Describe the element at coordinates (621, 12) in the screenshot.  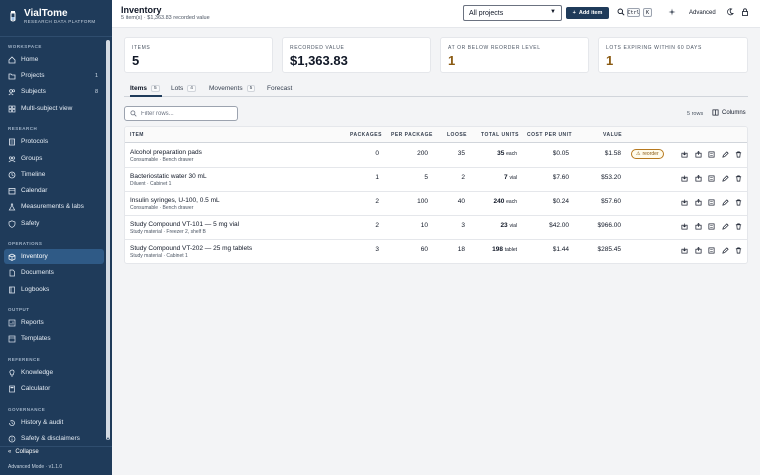
I see `search-icon` at that location.